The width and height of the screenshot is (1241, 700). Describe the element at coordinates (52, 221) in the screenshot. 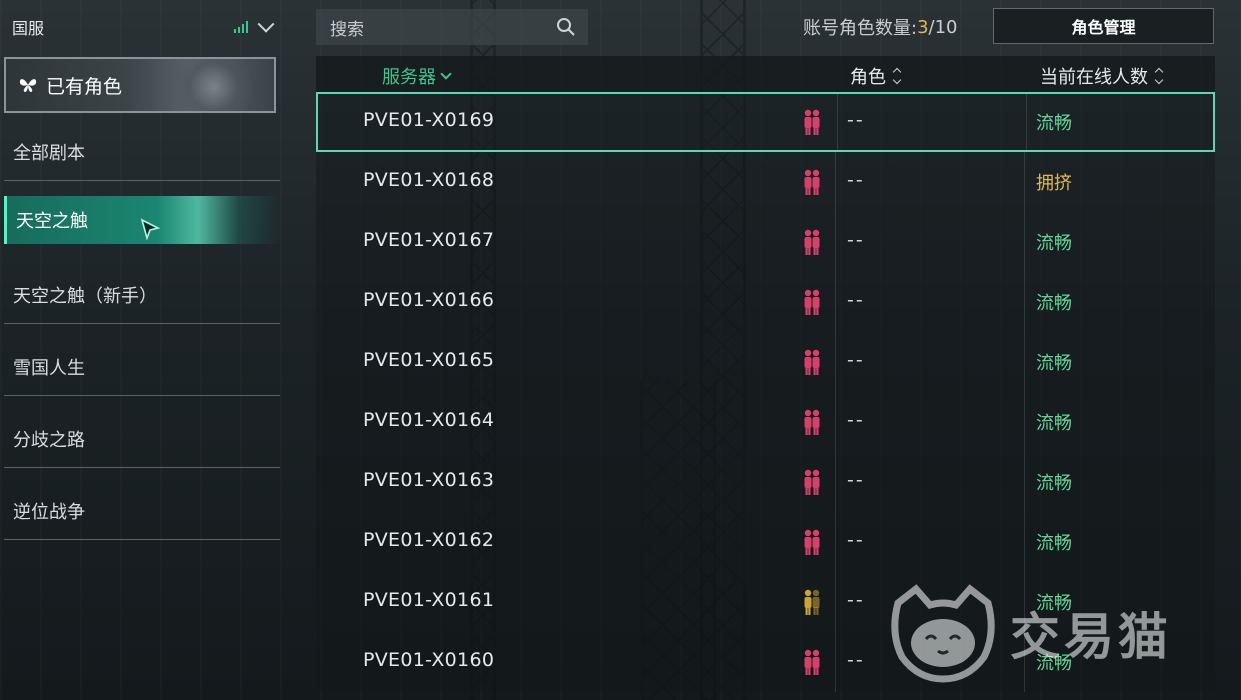

I see `nav-item-label: 天空之触` at that location.